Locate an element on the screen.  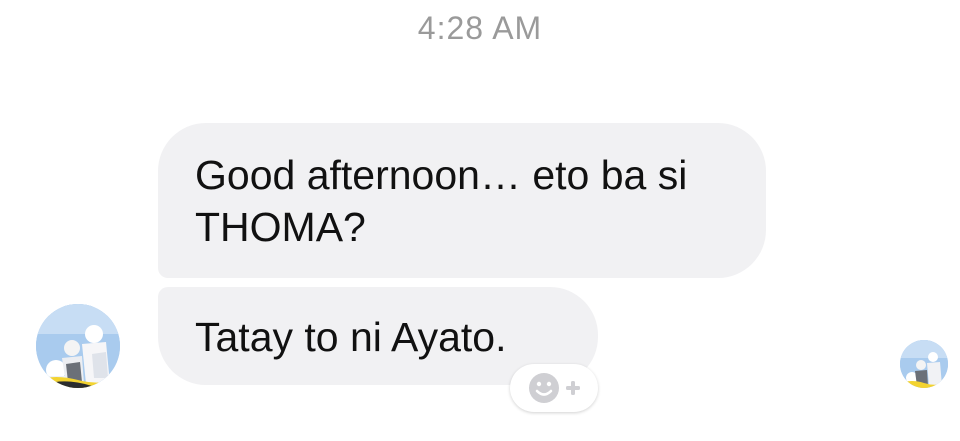
sender-avatar is located at coordinates (78, 346).